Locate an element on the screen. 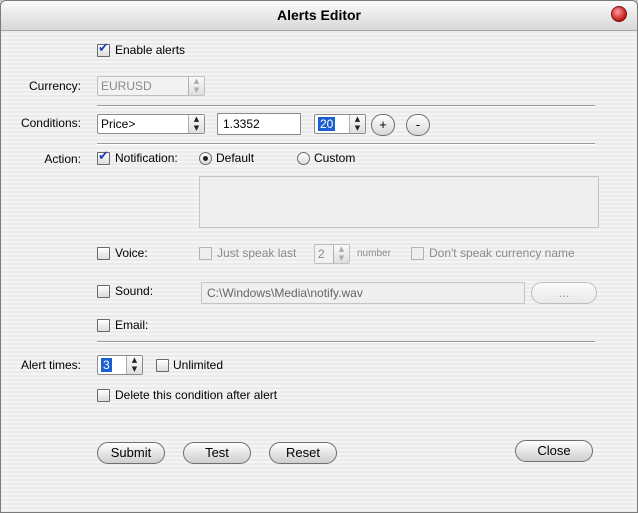 This screenshot has width=638, height=513. voice-label: Voice: is located at coordinates (131, 253).